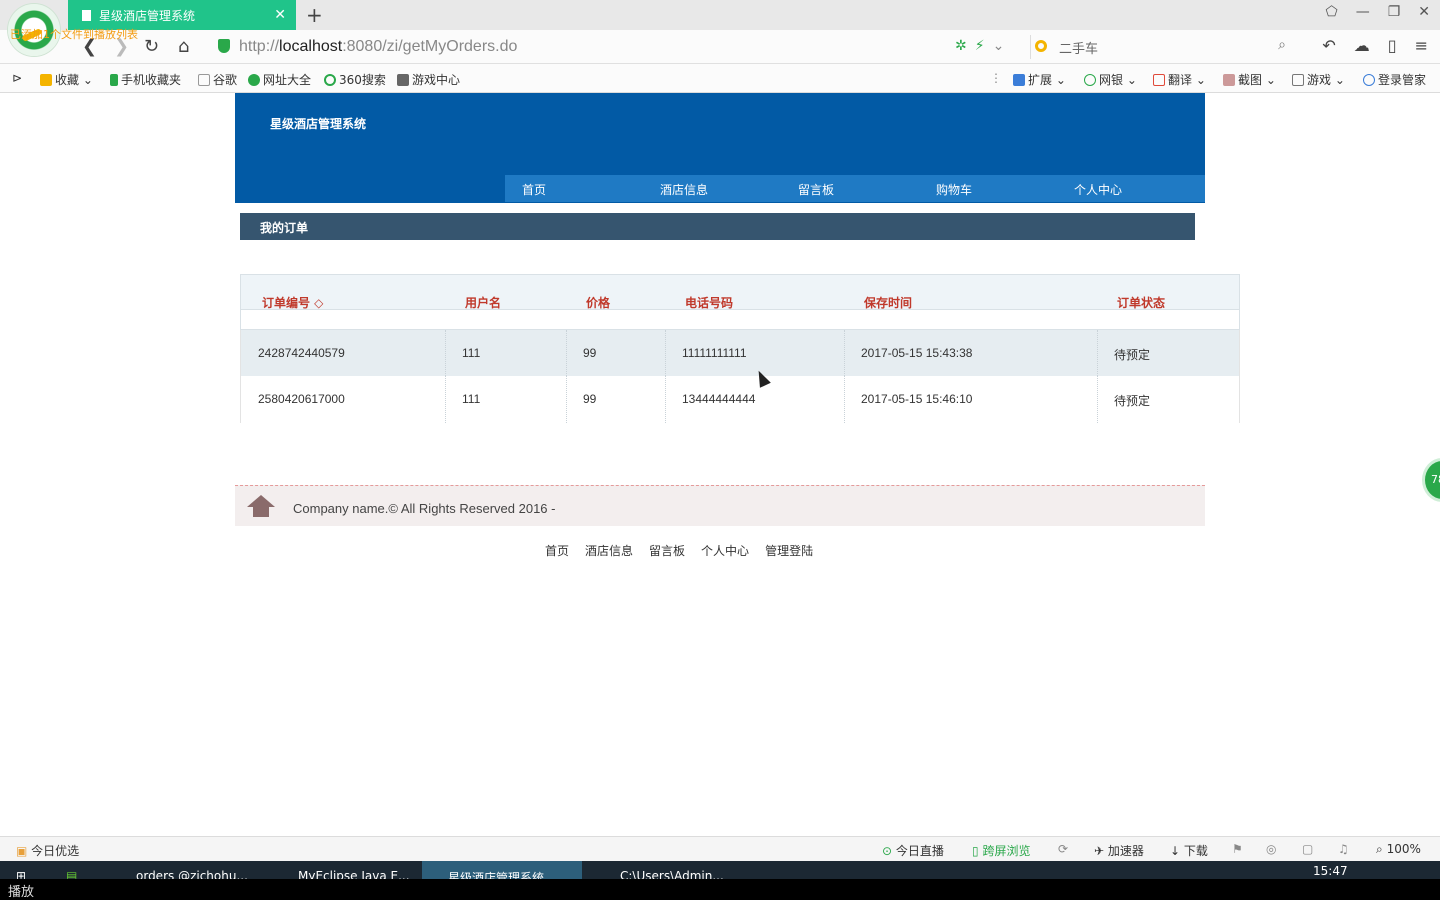 This screenshot has height=900, width=1440. I want to click on browser-toolbar: ↶ ☁ ▯ ≡, so click(1375, 45).